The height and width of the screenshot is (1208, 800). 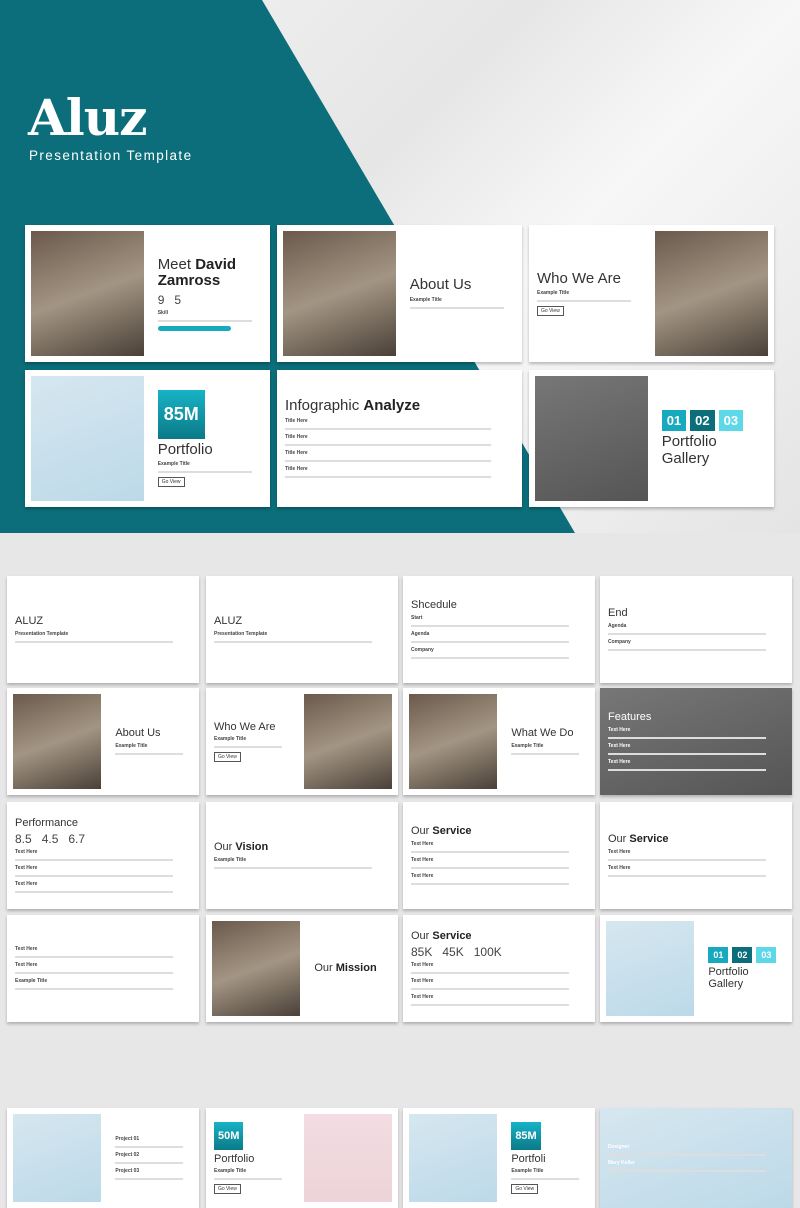 What do you see at coordinates (499, 936) in the screenshot?
I see `slide-title: Our Service` at bounding box center [499, 936].